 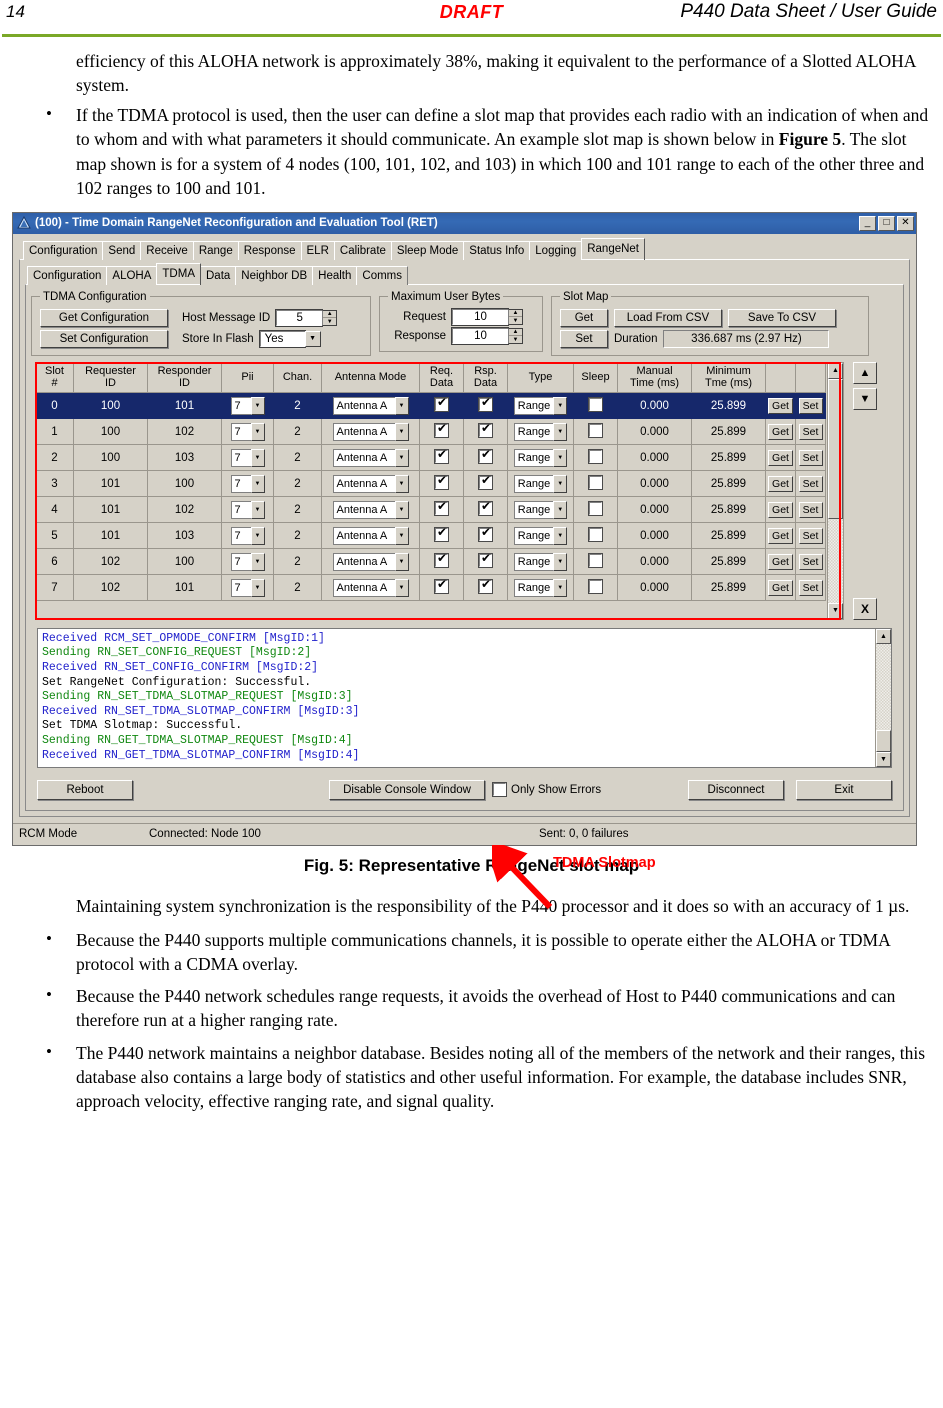 What do you see at coordinates (499, 790) in the screenshot?
I see `only-show-errors-checkbox` at bounding box center [499, 790].